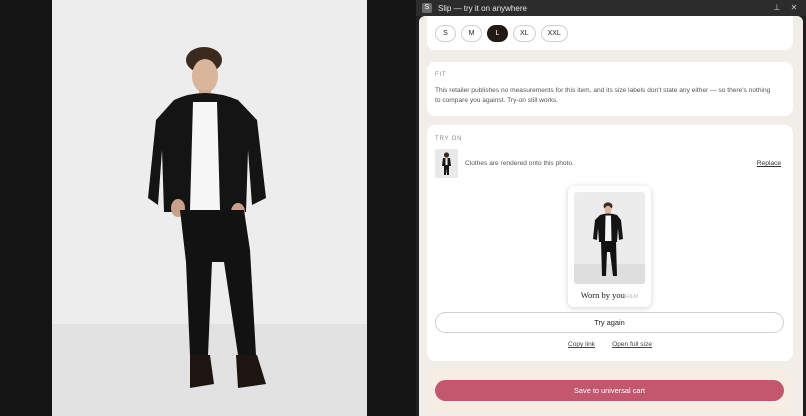 This screenshot has width=806, height=416. What do you see at coordinates (631, 297) in the screenshot?
I see `caption-brand: H&M` at bounding box center [631, 297].